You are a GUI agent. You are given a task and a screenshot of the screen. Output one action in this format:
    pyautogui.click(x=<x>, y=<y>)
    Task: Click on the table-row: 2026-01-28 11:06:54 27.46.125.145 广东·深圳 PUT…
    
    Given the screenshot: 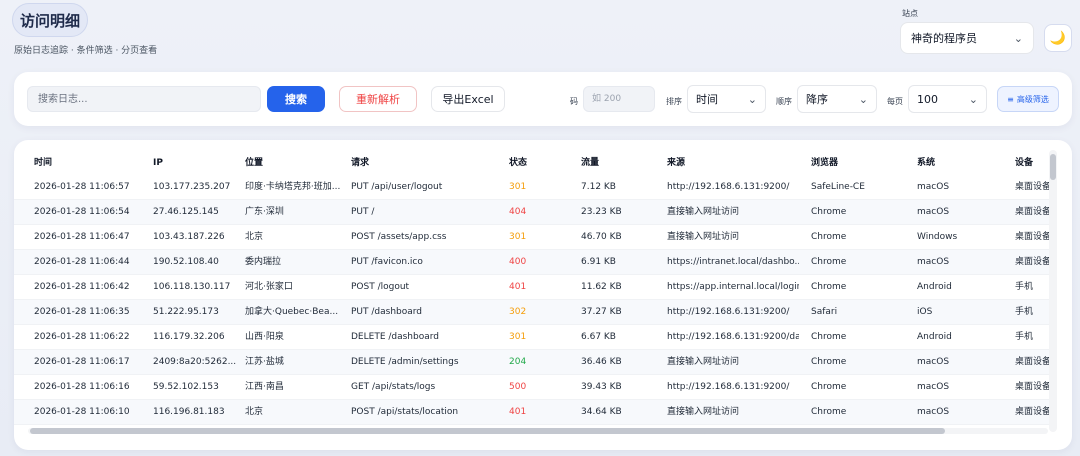 What is the action you would take?
    pyautogui.click(x=534, y=212)
    